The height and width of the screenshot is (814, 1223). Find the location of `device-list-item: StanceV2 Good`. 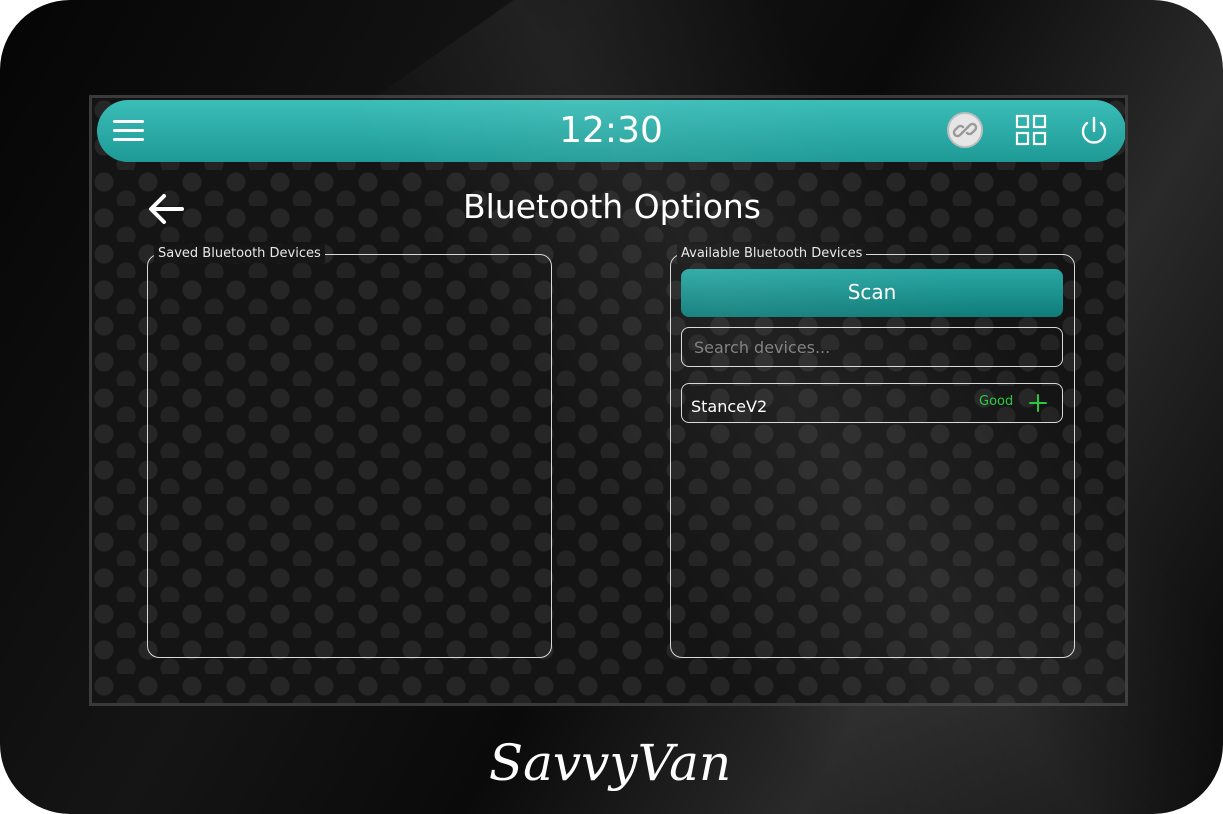

device-list-item: StanceV2 Good is located at coordinates (872, 403).